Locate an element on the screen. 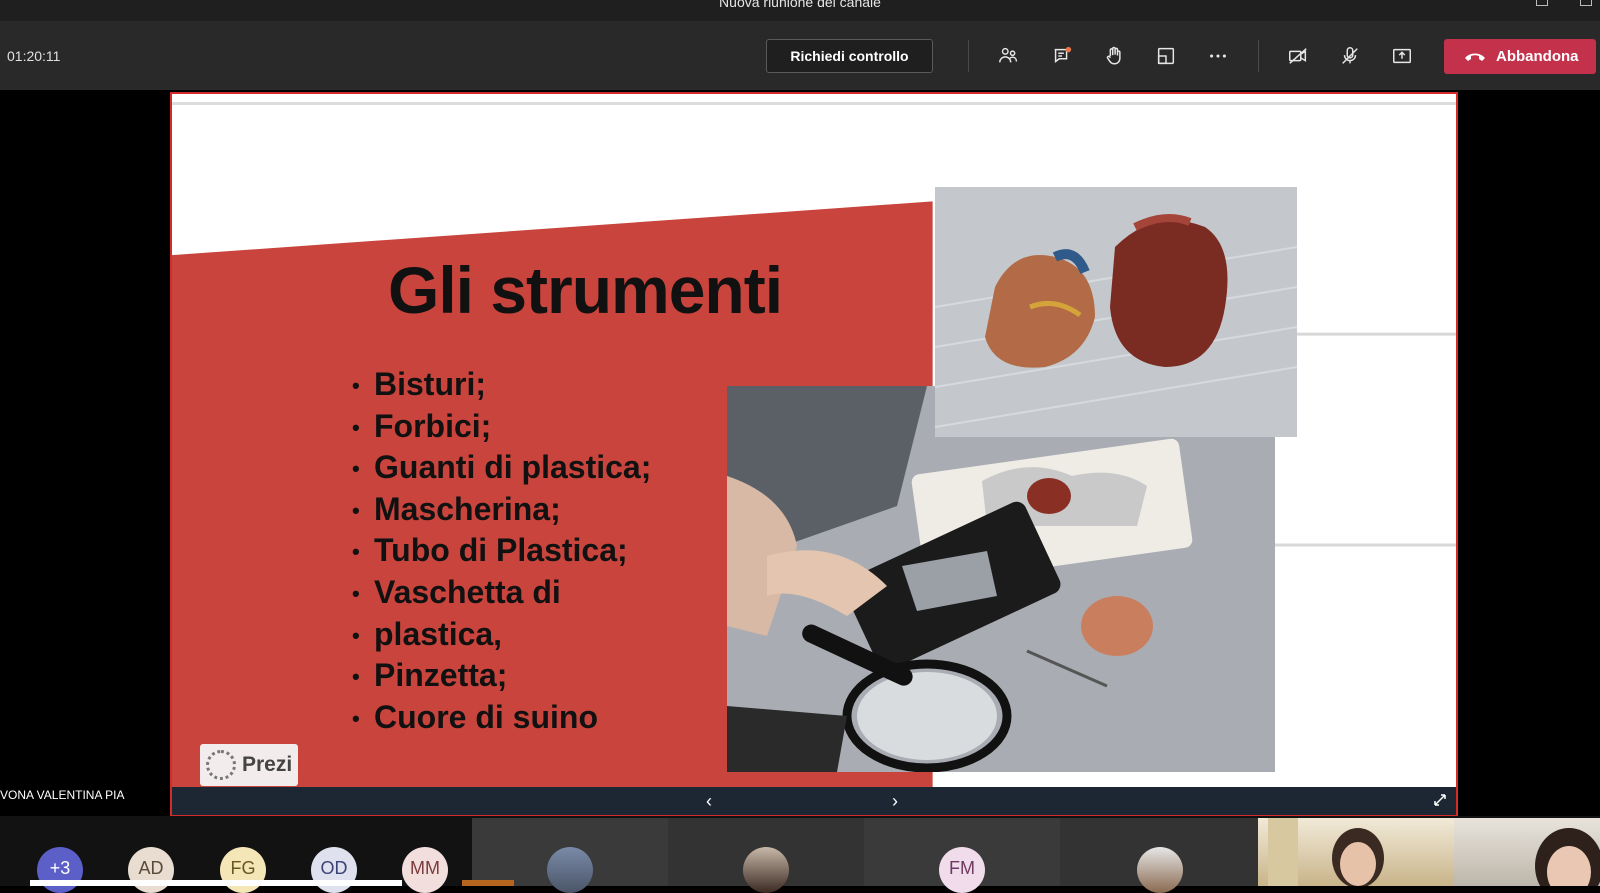  camera-off-icon is located at coordinates (1298, 56).